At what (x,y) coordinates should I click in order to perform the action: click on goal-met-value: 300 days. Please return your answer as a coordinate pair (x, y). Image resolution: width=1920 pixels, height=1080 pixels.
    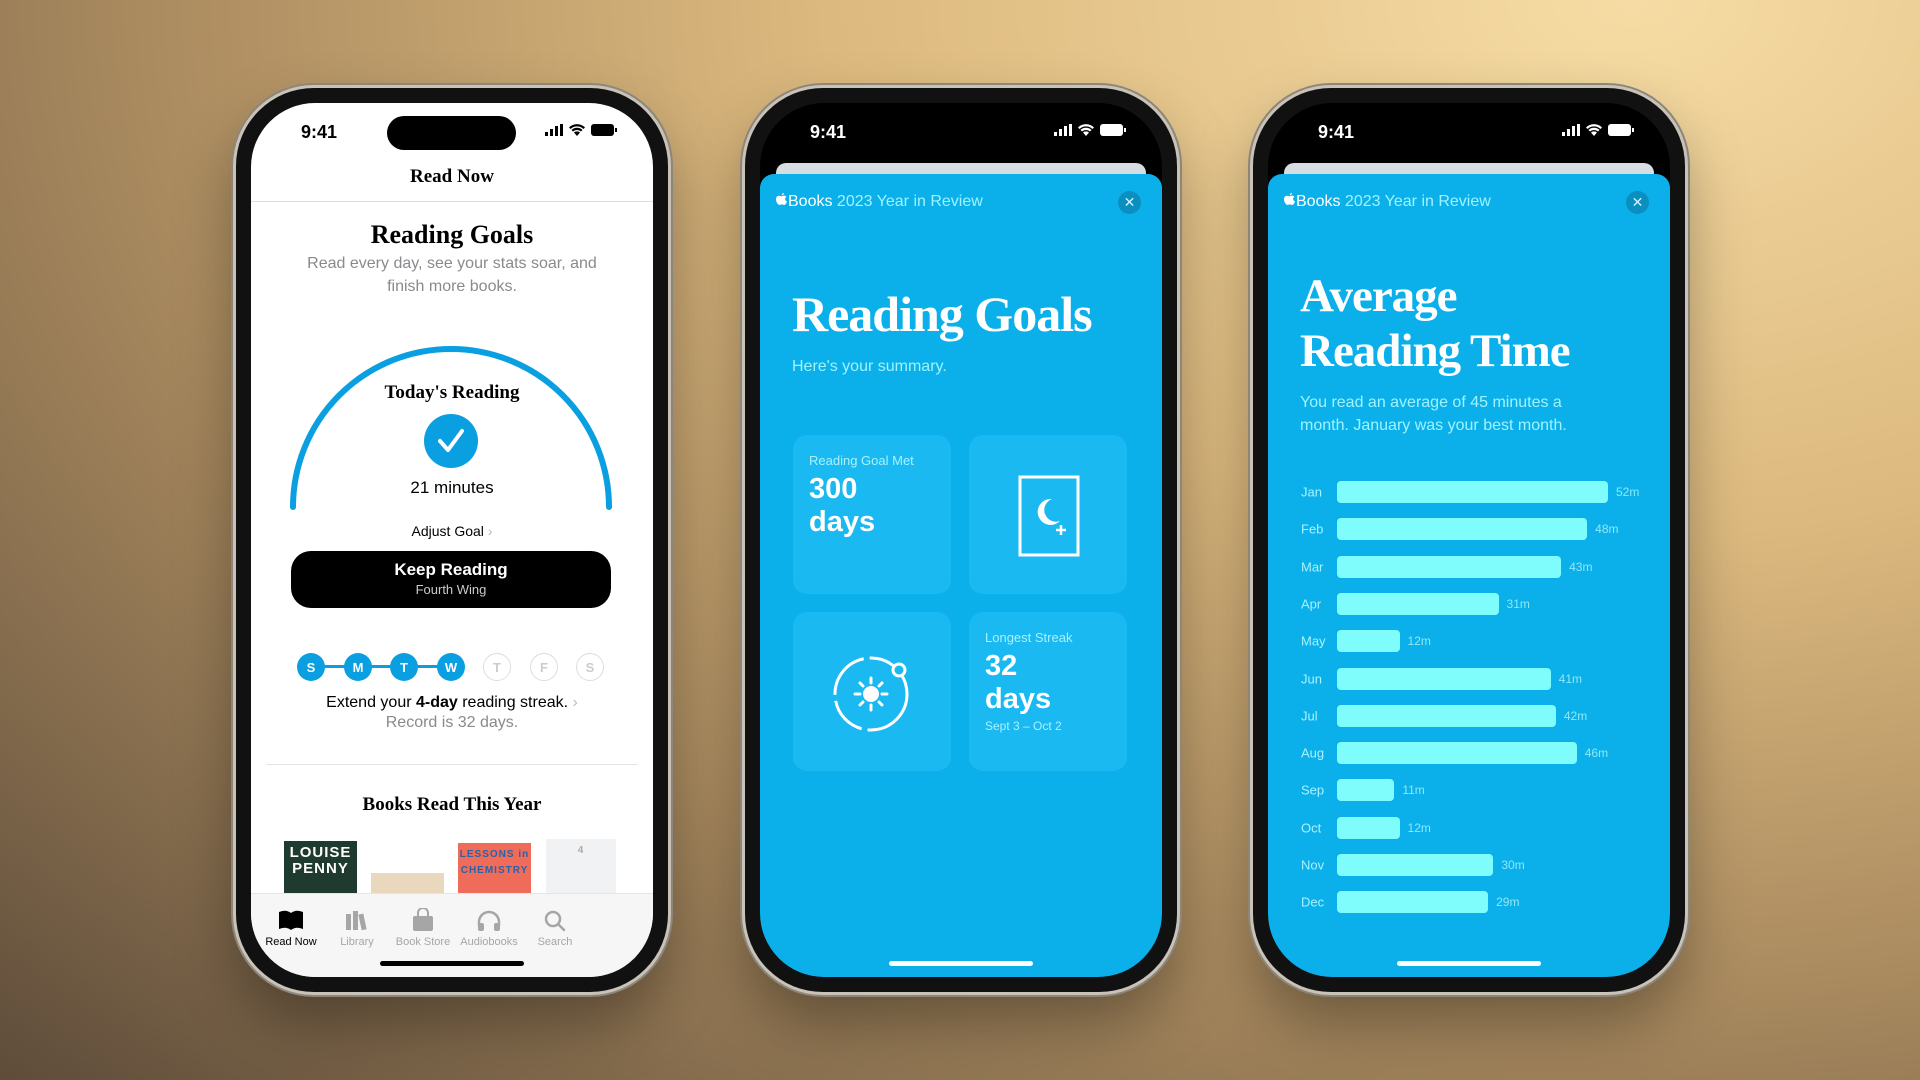
    Looking at the image, I should click on (842, 505).